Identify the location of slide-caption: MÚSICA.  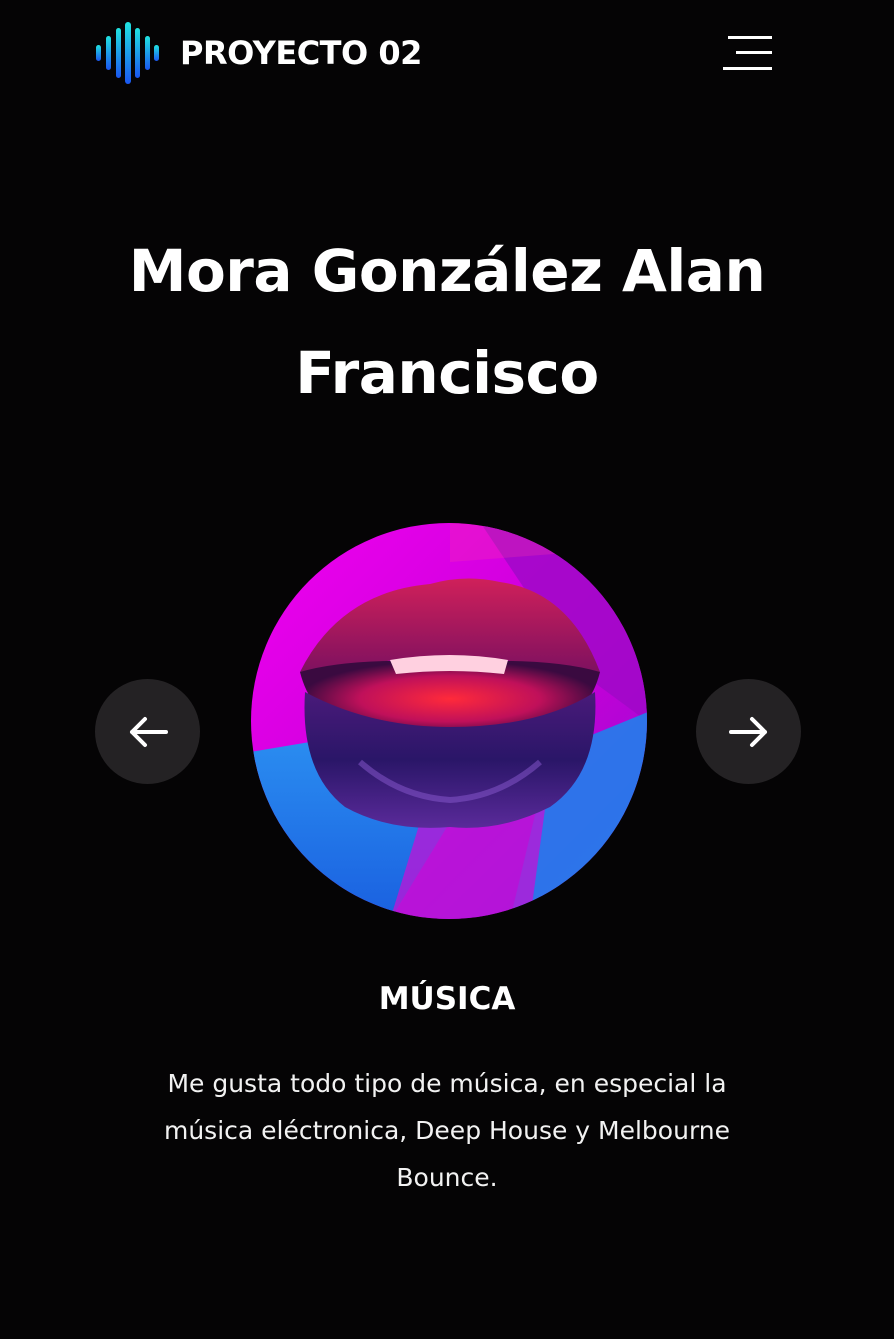
(447, 999).